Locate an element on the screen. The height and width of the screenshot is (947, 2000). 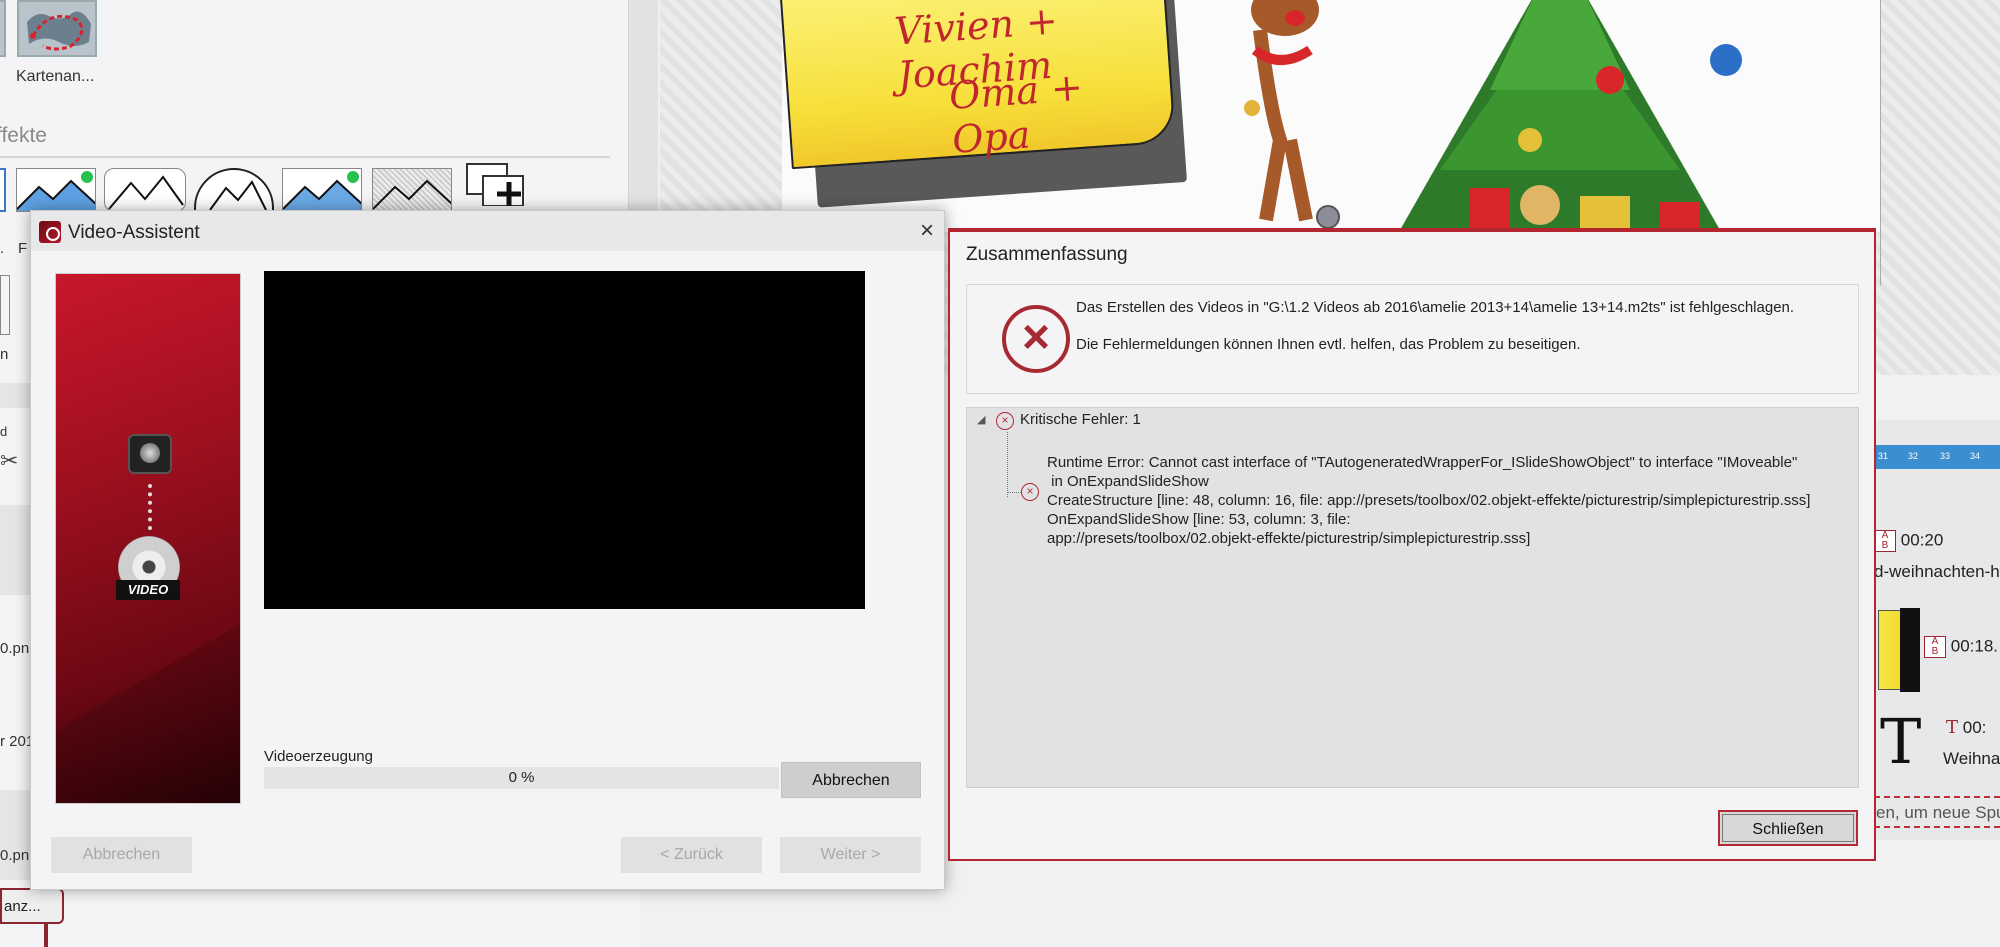
video-preview is located at coordinates (564, 440).